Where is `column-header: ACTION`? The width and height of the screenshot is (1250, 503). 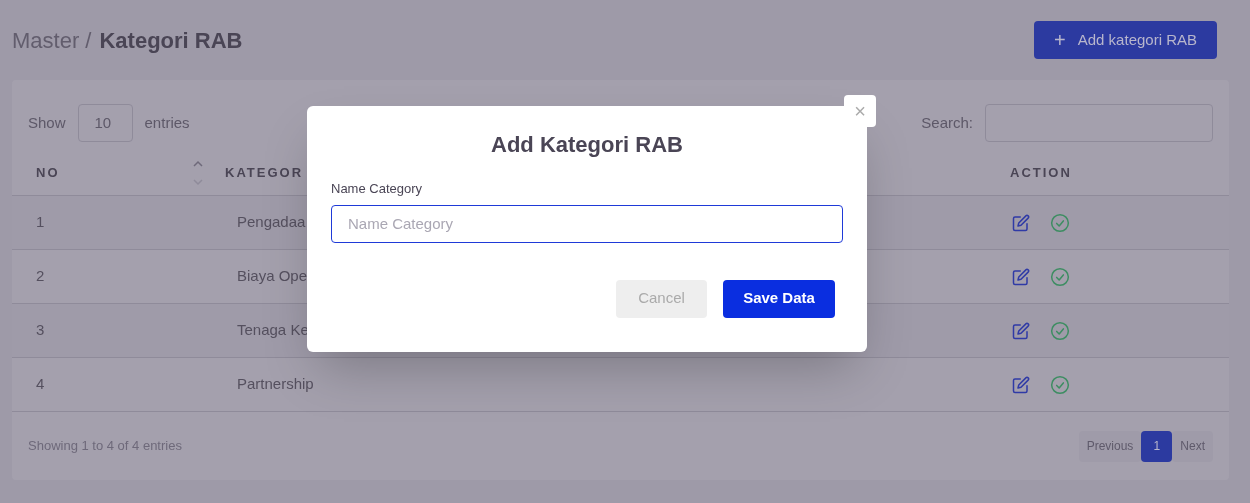 column-header: ACTION is located at coordinates (1041, 172).